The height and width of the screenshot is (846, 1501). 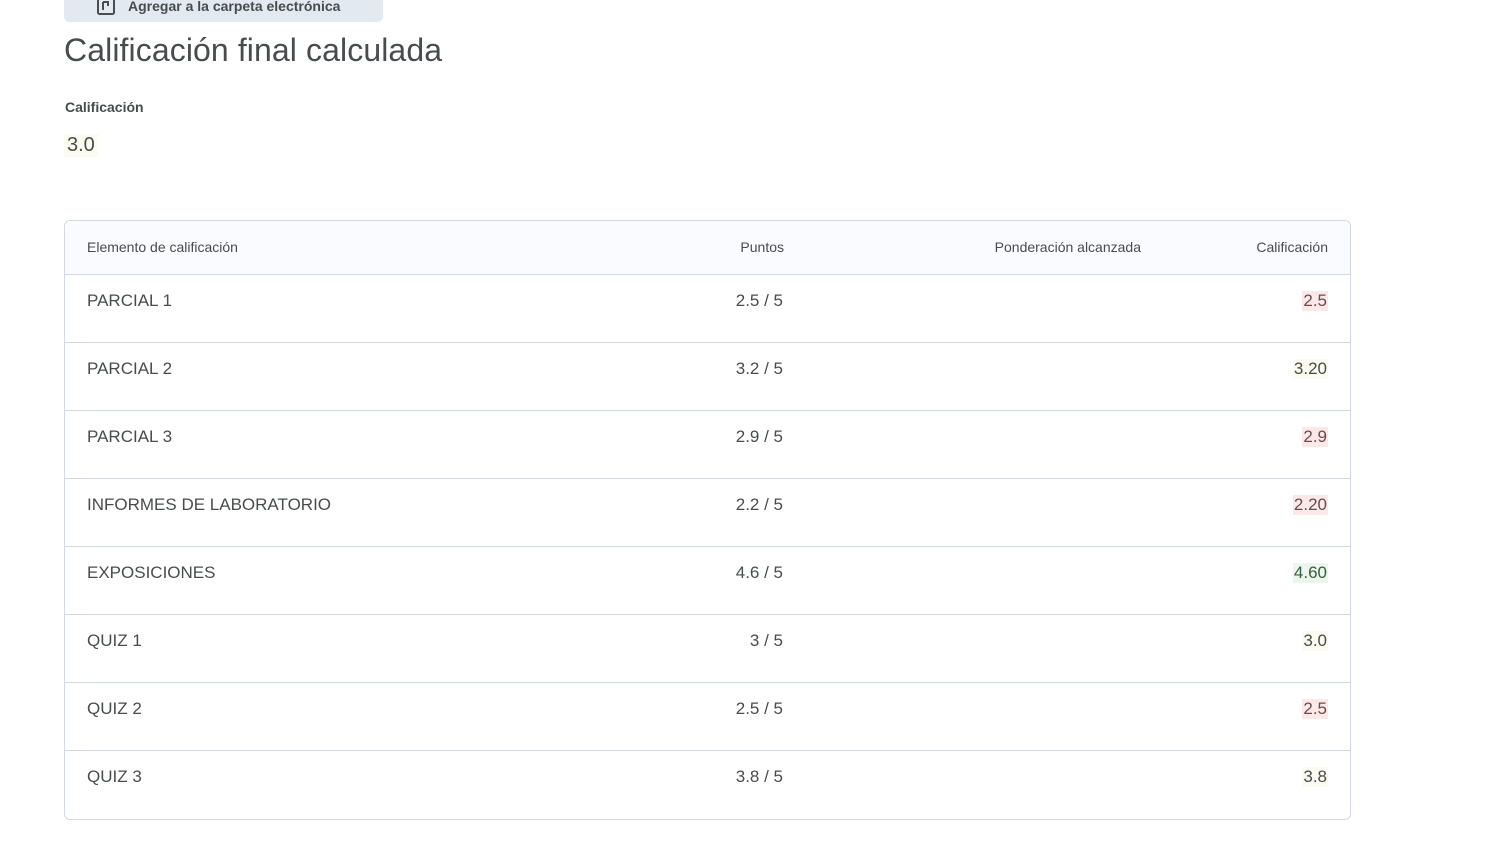 What do you see at coordinates (1315, 640) in the screenshot?
I see `grade-item-grade: 3.0` at bounding box center [1315, 640].